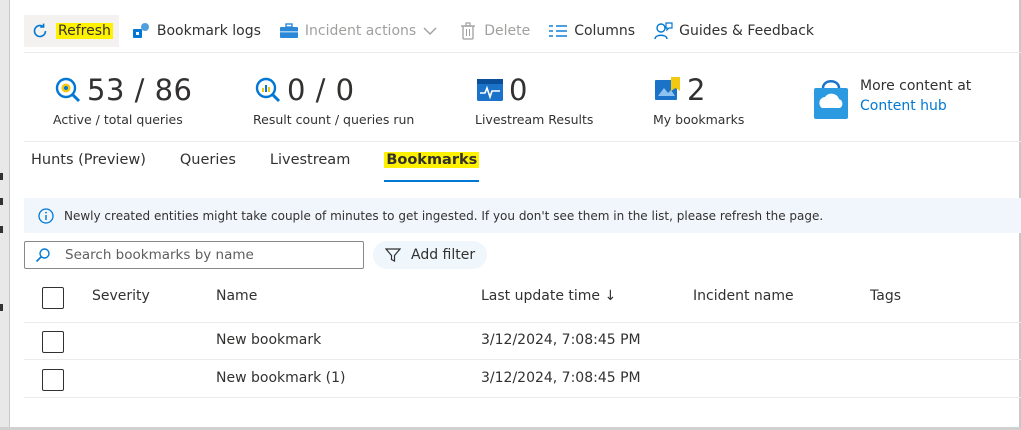 This screenshot has width=1021, height=430. I want to click on stat-label: Active / total queries, so click(118, 119).